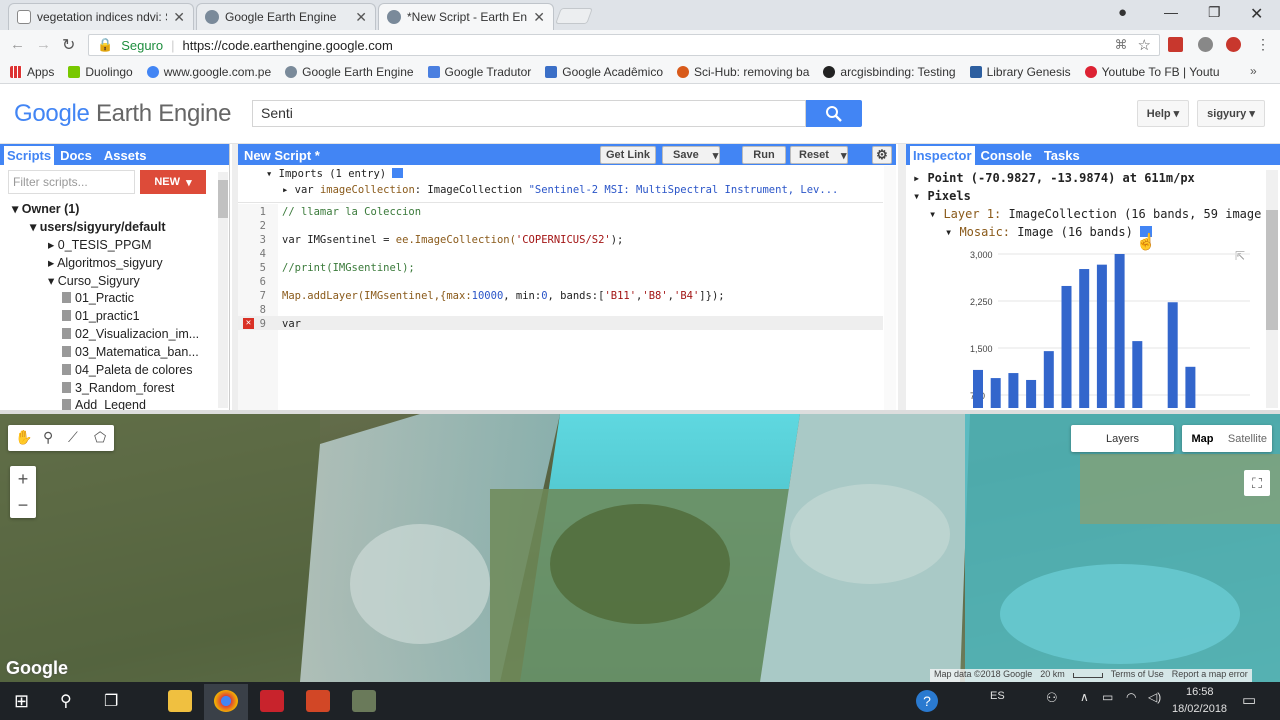  What do you see at coordinates (1137, 675) in the screenshot?
I see `terms-link: Terms of Use` at bounding box center [1137, 675].